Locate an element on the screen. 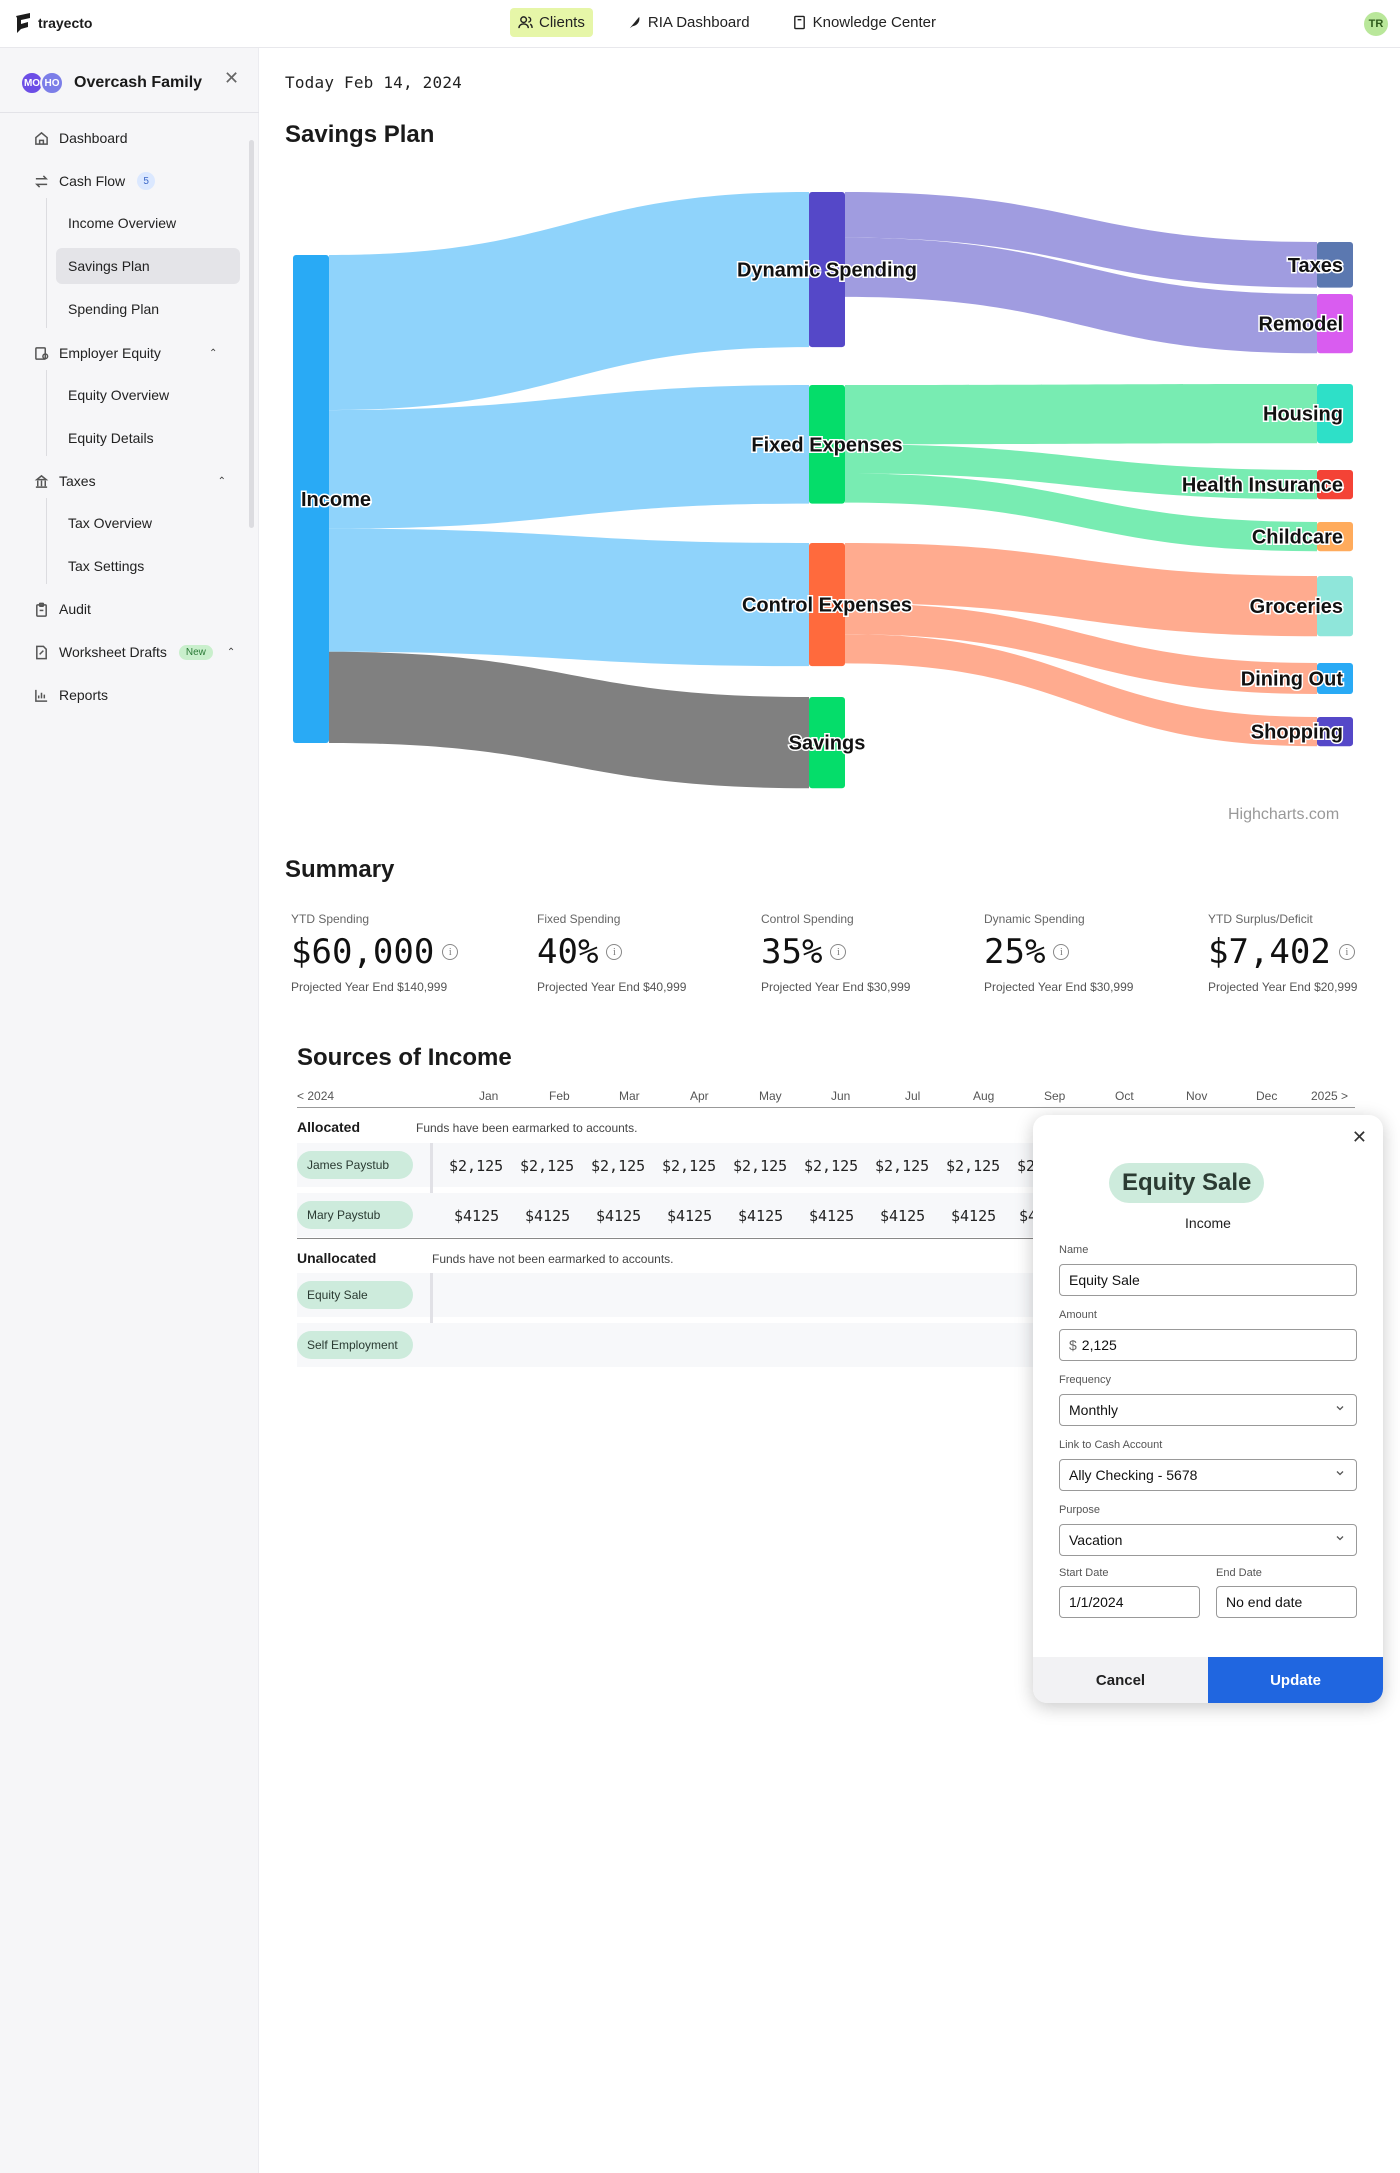 This screenshot has width=1400, height=2173. month-label: Mar is located at coordinates (629, 1096).